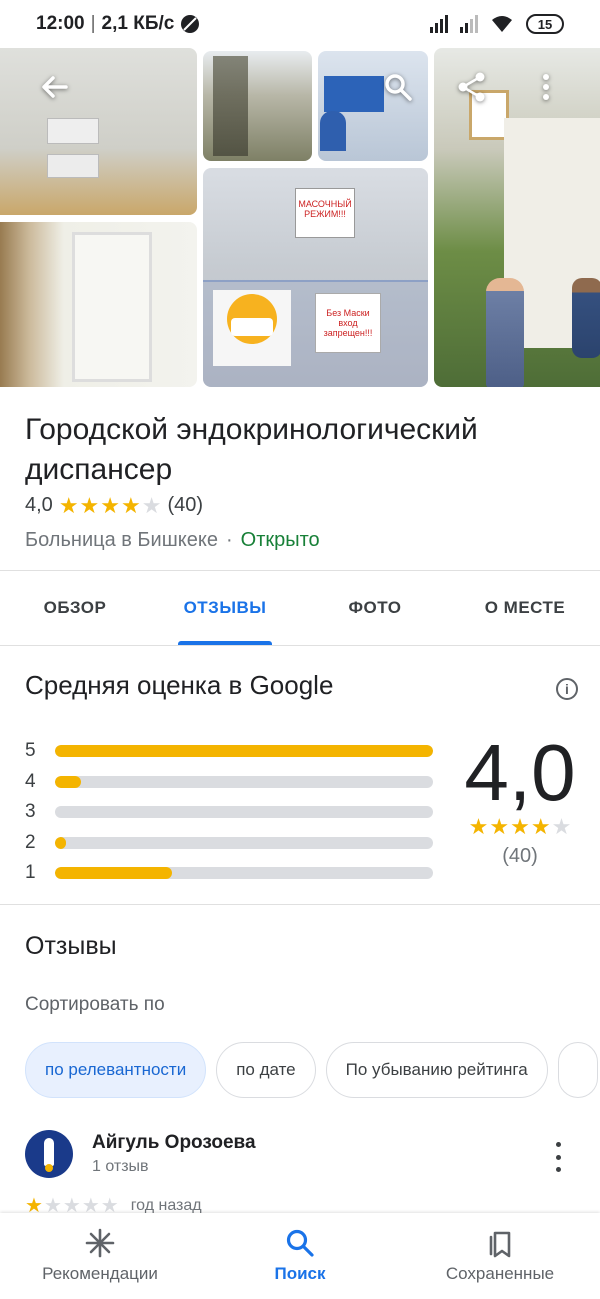 The height and width of the screenshot is (1299, 600). What do you see at coordinates (100, 1243) in the screenshot?
I see `sparkle-icon` at bounding box center [100, 1243].